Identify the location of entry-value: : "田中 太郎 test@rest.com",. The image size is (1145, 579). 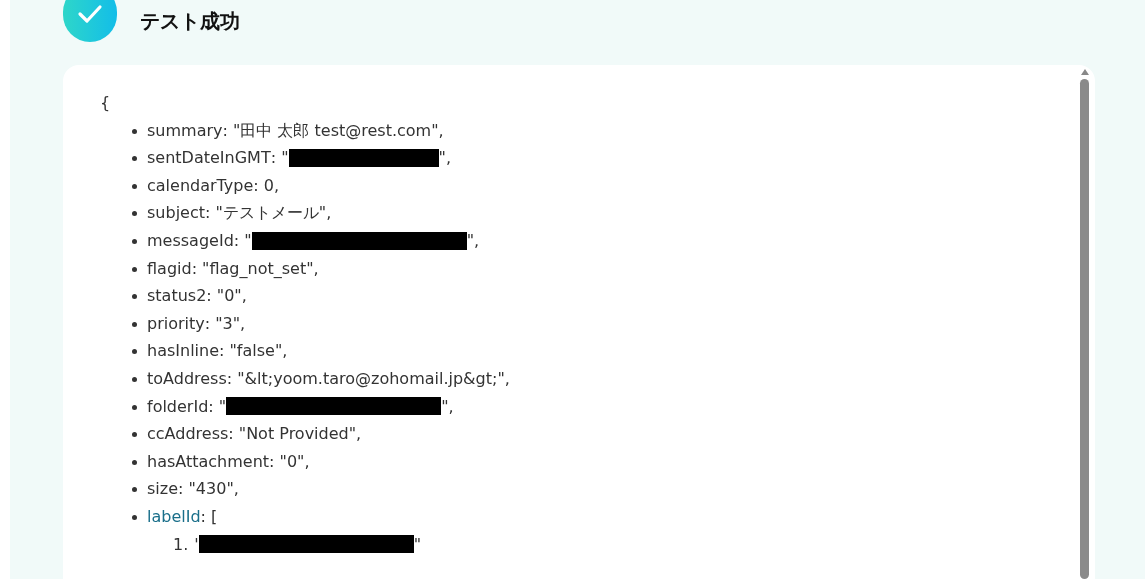
(333, 130).